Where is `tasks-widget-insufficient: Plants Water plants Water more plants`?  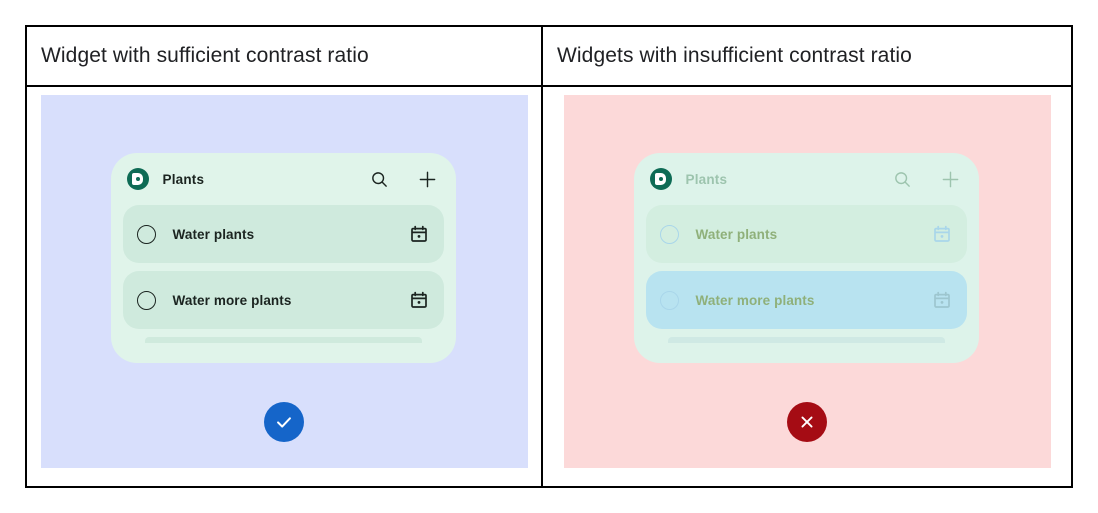 tasks-widget-insufficient: Plants Water plants Water more plants is located at coordinates (806, 258).